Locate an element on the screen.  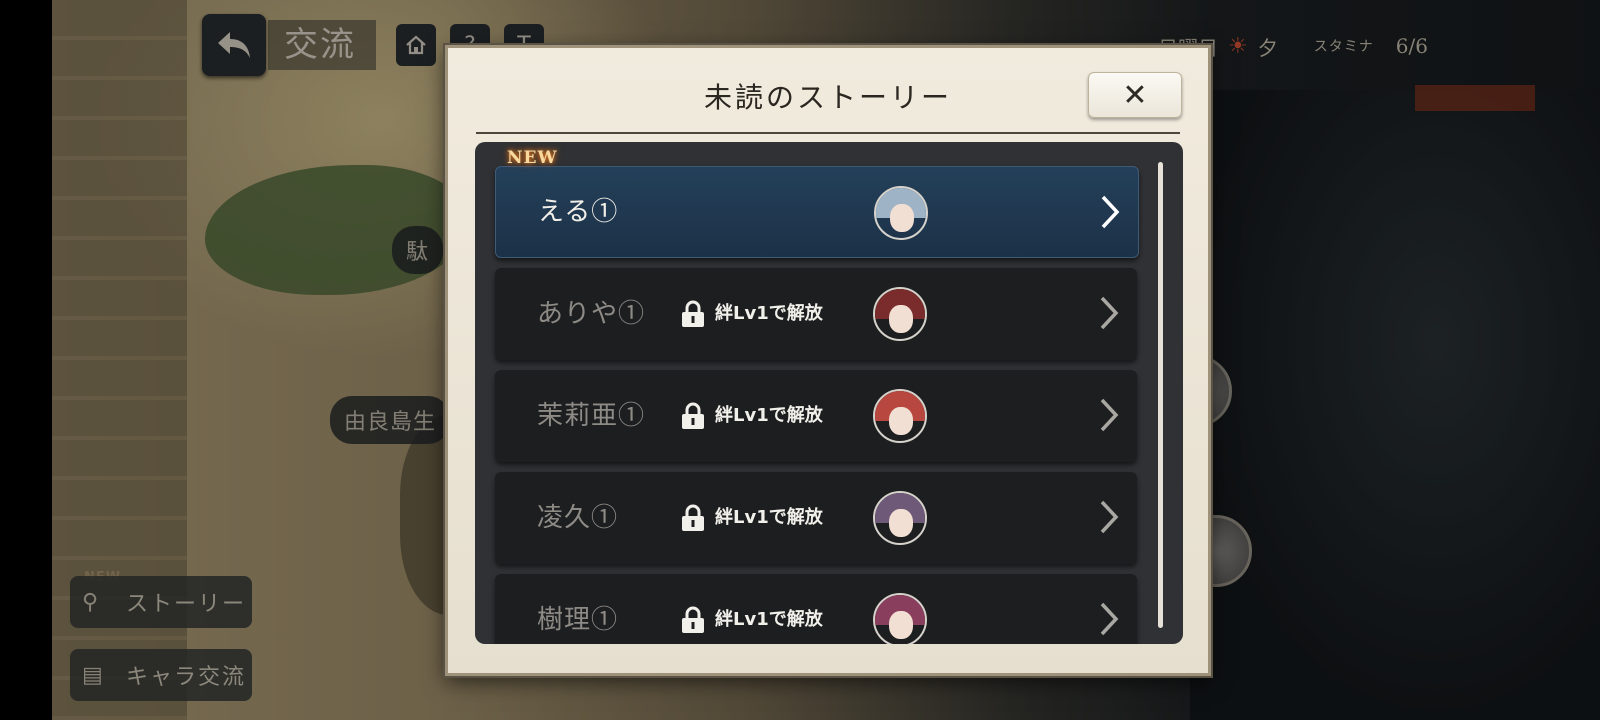
close-icon: ✕ is located at coordinates (1135, 95).